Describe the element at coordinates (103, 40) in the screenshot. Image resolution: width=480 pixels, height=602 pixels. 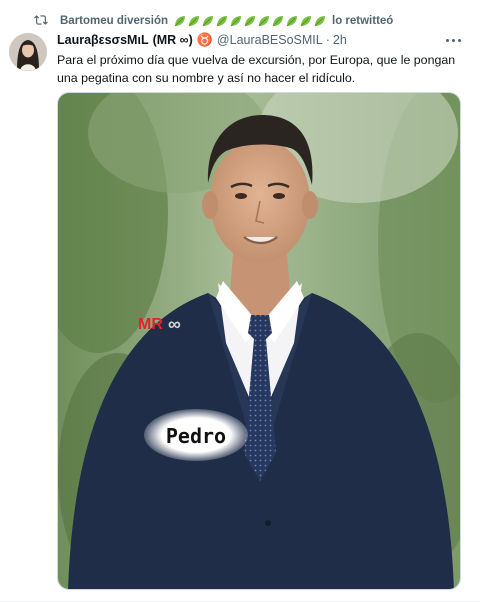
I see `display-name: LauraβεsσsMιL` at that location.